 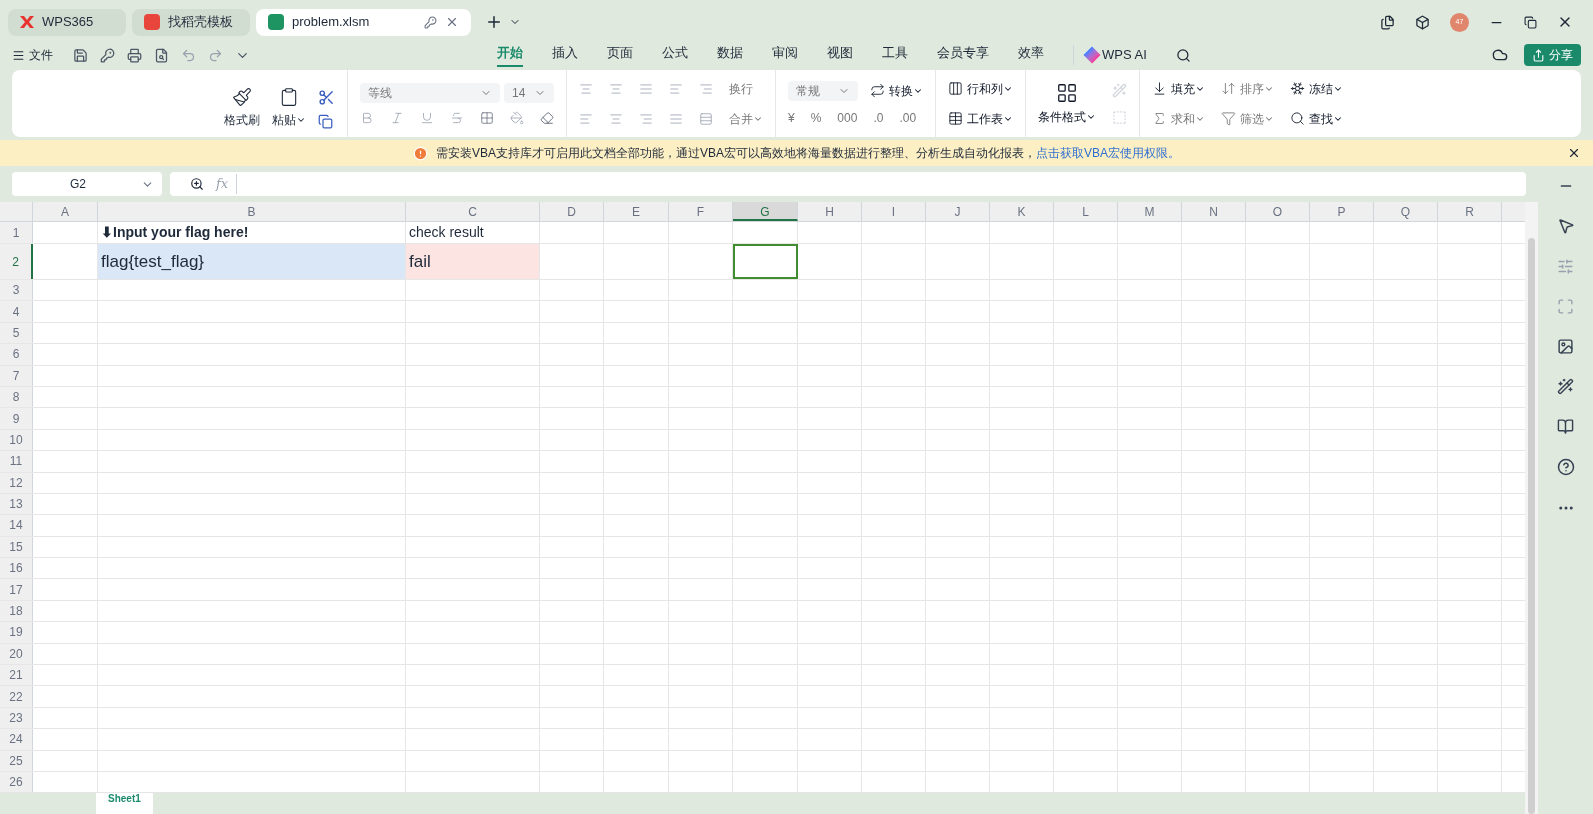 I want to click on font-size-dropdown: 14, so click(x=529, y=92).